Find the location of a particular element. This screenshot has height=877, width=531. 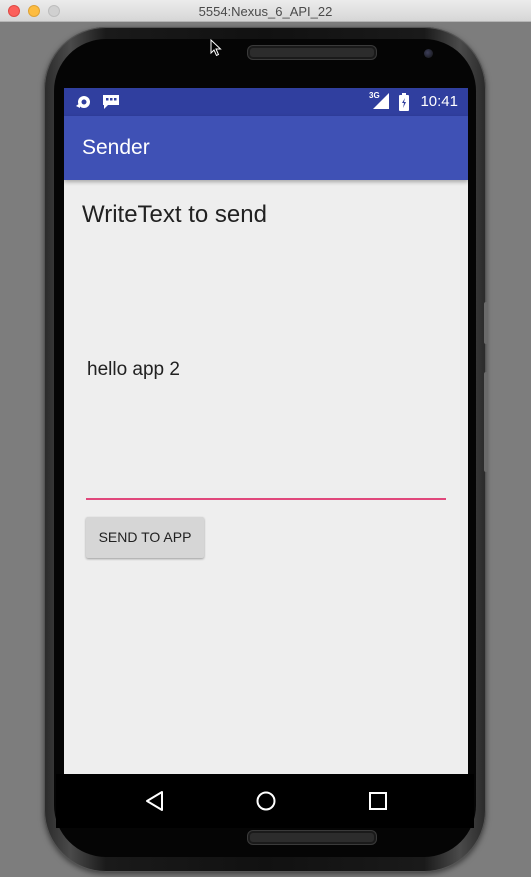

battery-icon is located at coordinates (404, 104).